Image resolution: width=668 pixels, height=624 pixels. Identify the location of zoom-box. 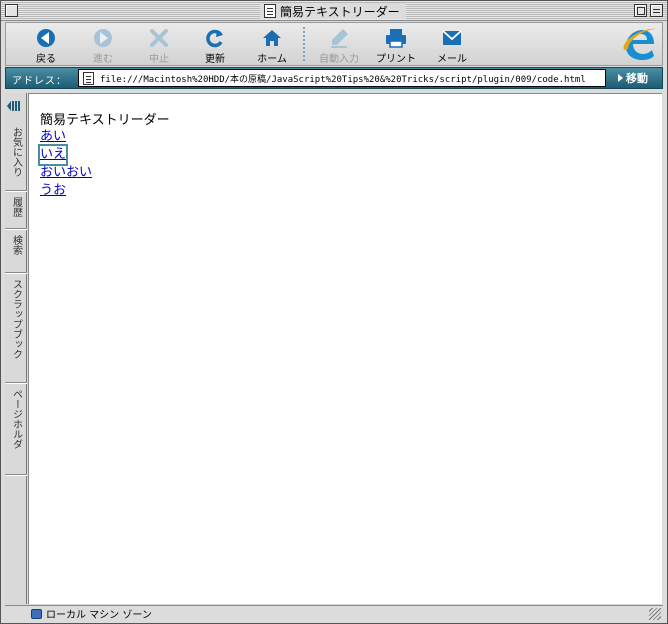
(640, 10).